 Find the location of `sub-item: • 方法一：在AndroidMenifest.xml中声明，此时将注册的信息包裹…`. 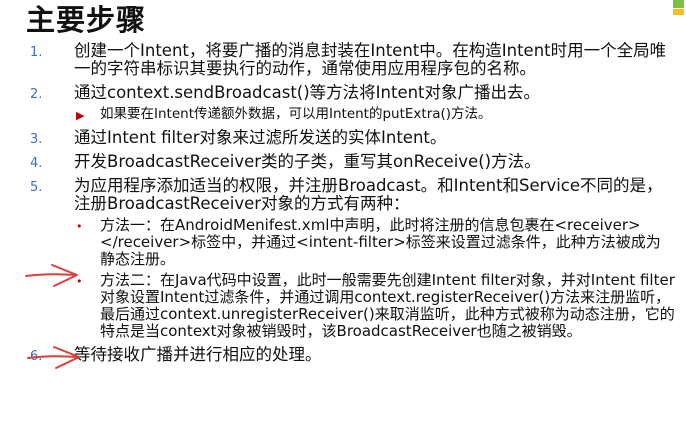

sub-item: • 方法一：在AndroidMenifest.xml中声明，此时将注册的信息包裹… is located at coordinates (374, 242).